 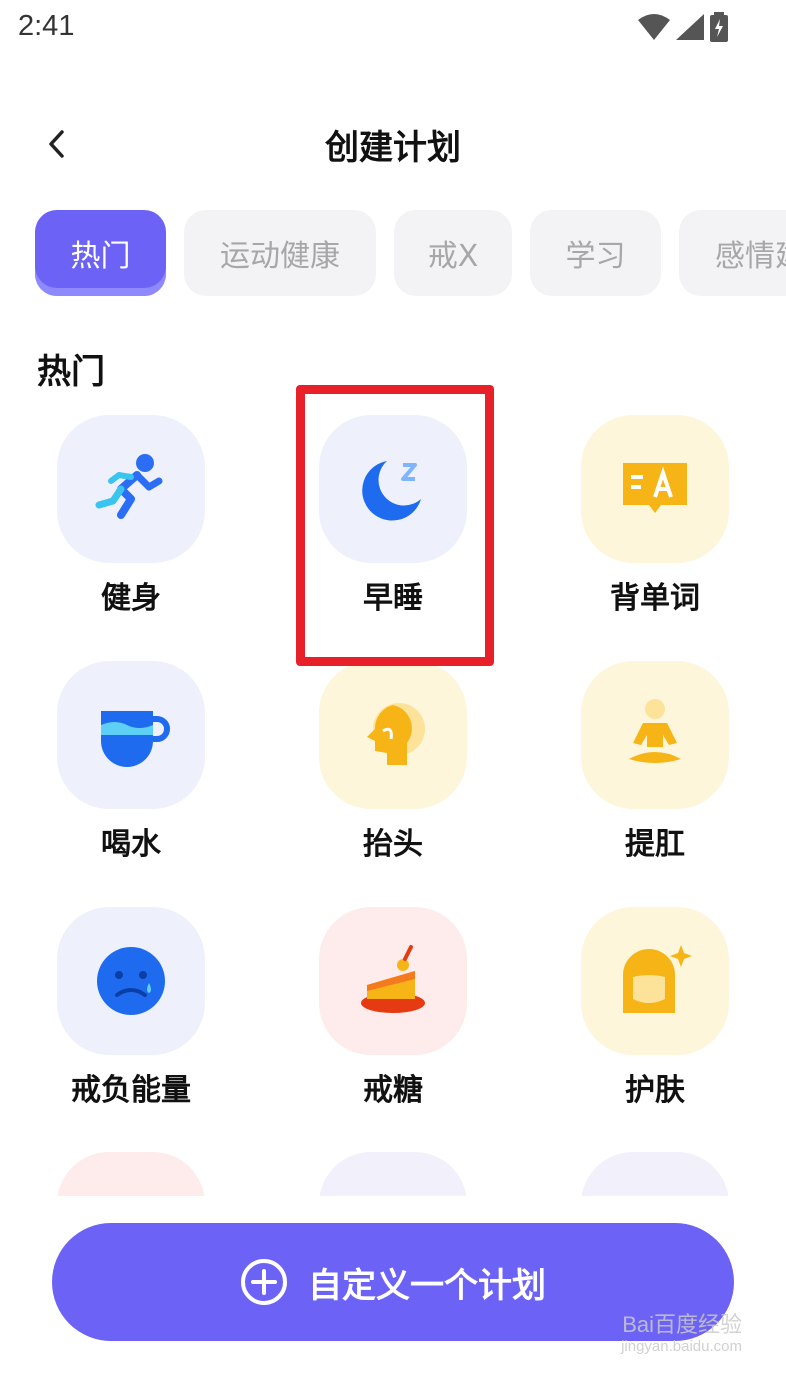 What do you see at coordinates (46, 26) in the screenshot?
I see `status-time: 2:41` at bounding box center [46, 26].